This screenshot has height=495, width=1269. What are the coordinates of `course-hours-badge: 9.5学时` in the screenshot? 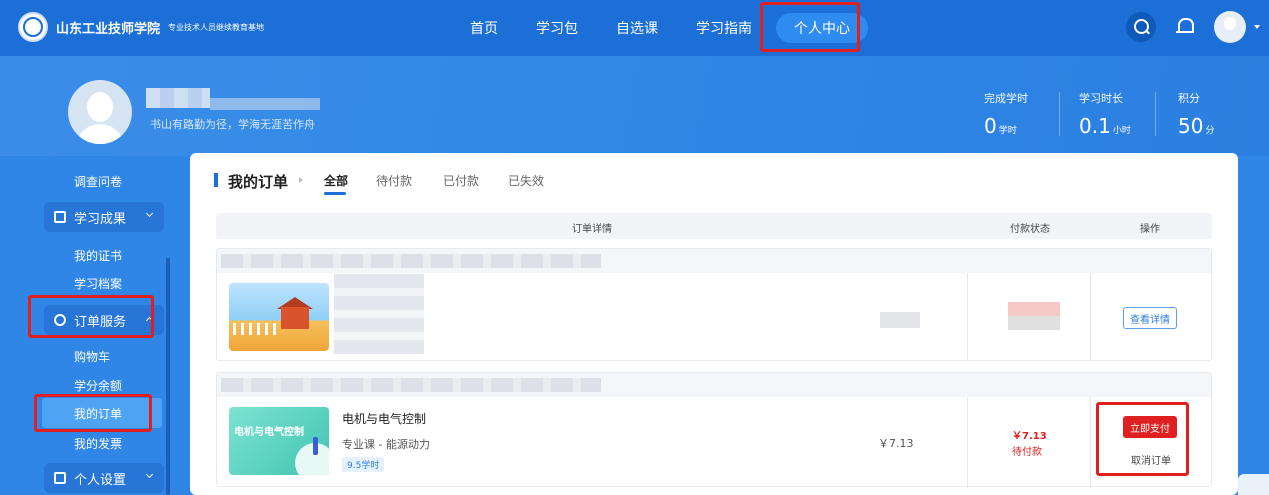 It's located at (363, 464).